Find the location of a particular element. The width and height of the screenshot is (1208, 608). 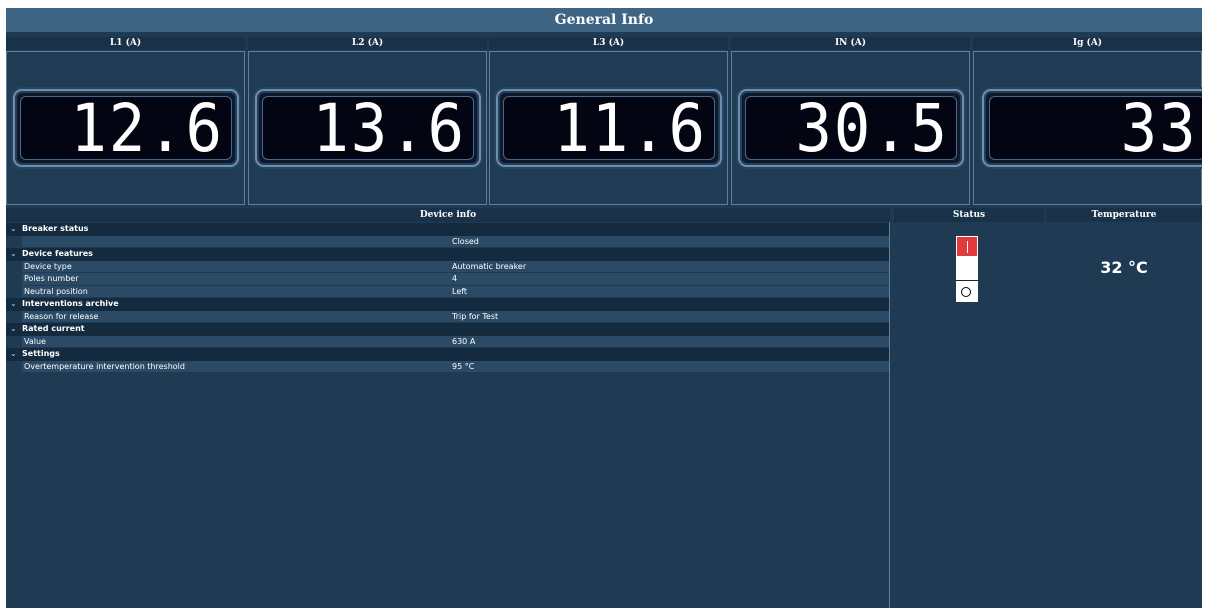

lcd-screen: 13.6 is located at coordinates (368, 128).